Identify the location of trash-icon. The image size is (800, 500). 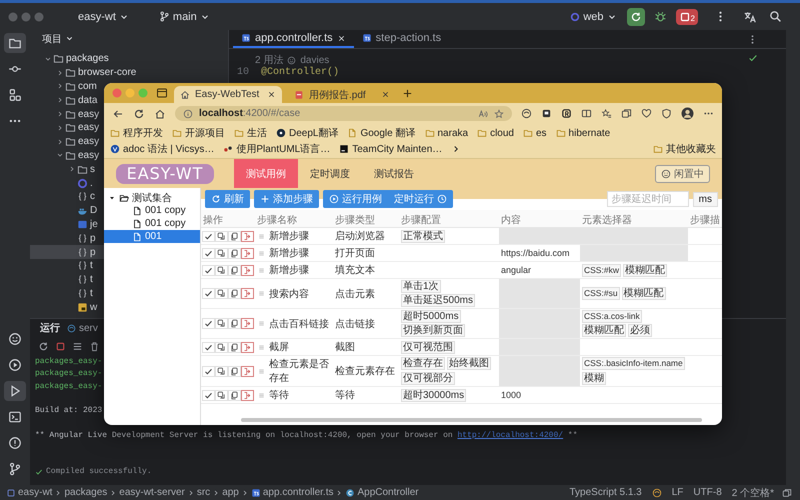
(94, 346).